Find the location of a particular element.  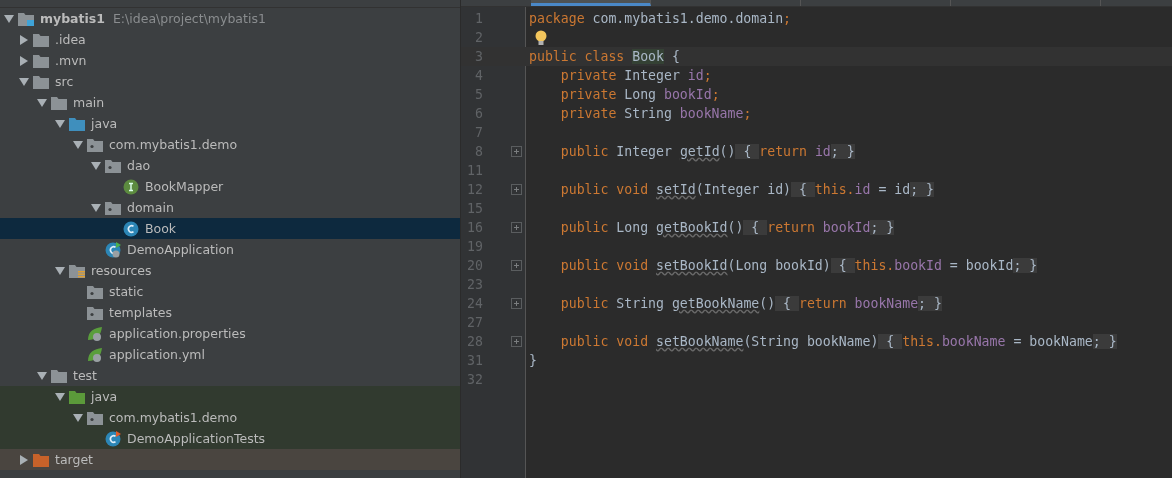

tree-item: domain is located at coordinates (230, 207).